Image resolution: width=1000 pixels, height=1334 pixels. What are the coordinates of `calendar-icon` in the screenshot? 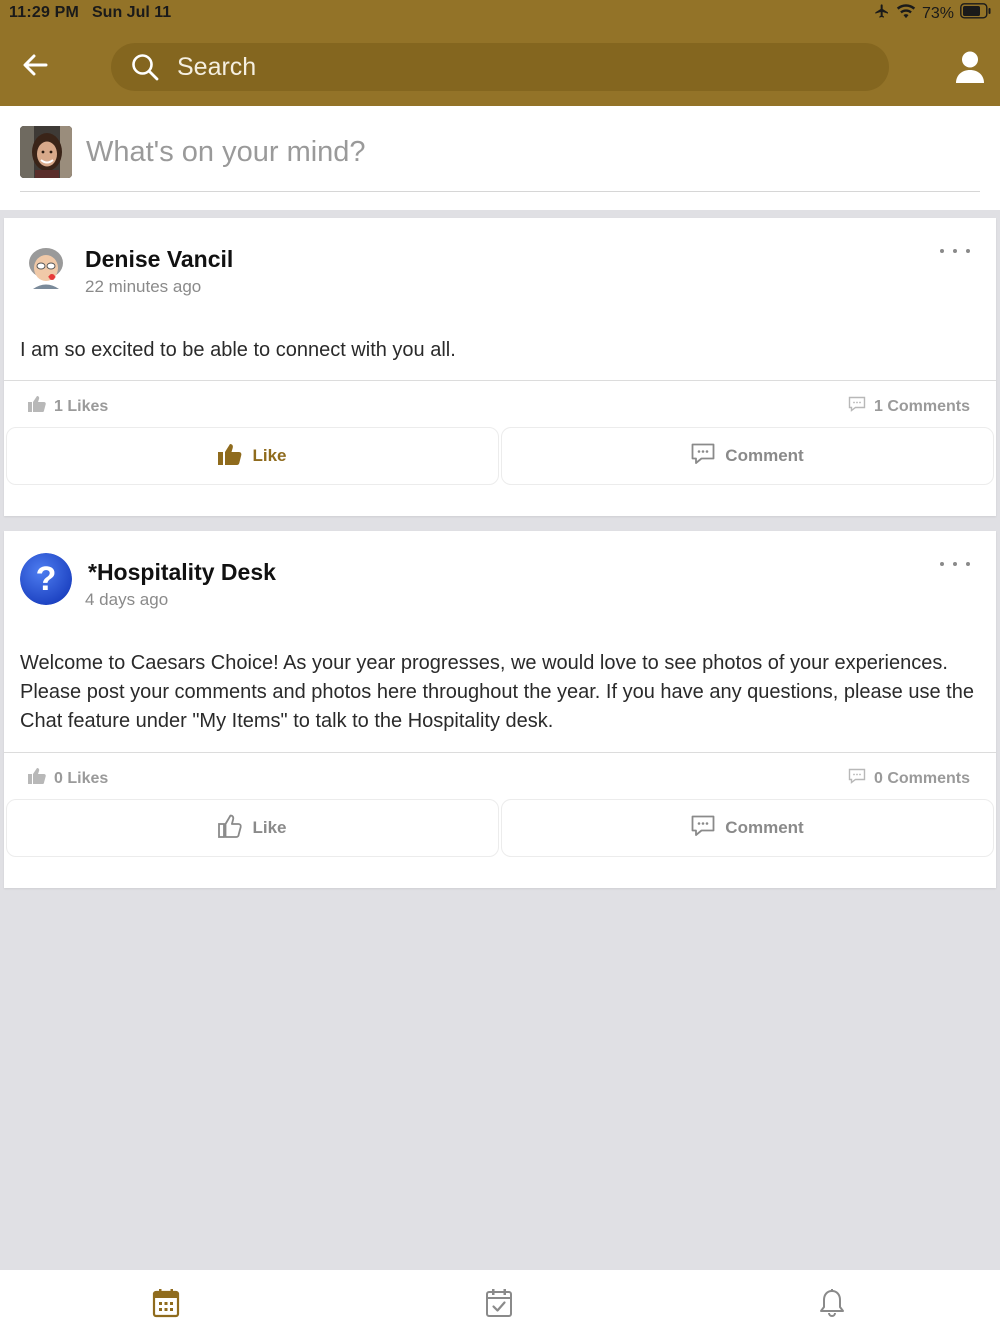 It's located at (166, 1305).